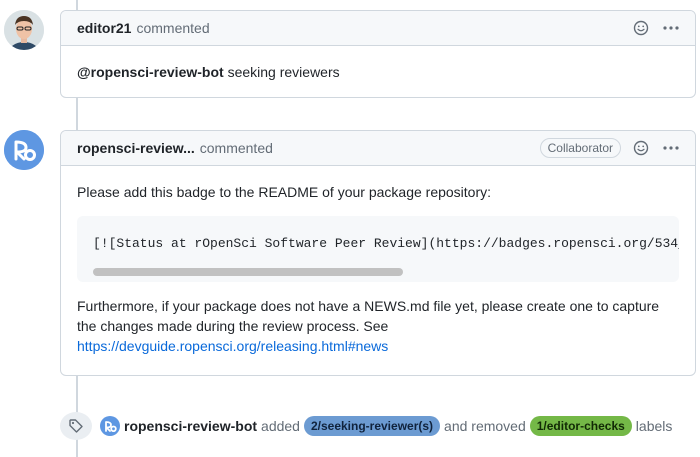 This screenshot has width=700, height=457. I want to click on label-seeking-reviewers: 2/seeking-reviewer(s), so click(372, 426).